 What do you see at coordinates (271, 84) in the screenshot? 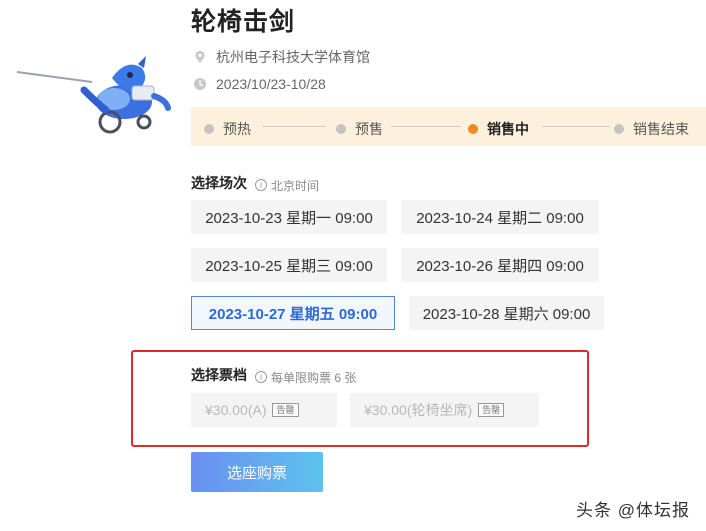
I see `date-text: 2023/10/23-10/28` at bounding box center [271, 84].